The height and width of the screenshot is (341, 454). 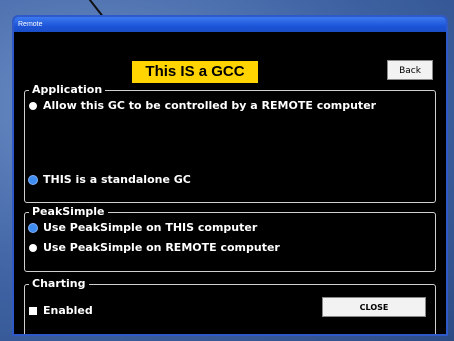 I want to click on option-standalone: THIS is a standalone GC, so click(x=110, y=179).